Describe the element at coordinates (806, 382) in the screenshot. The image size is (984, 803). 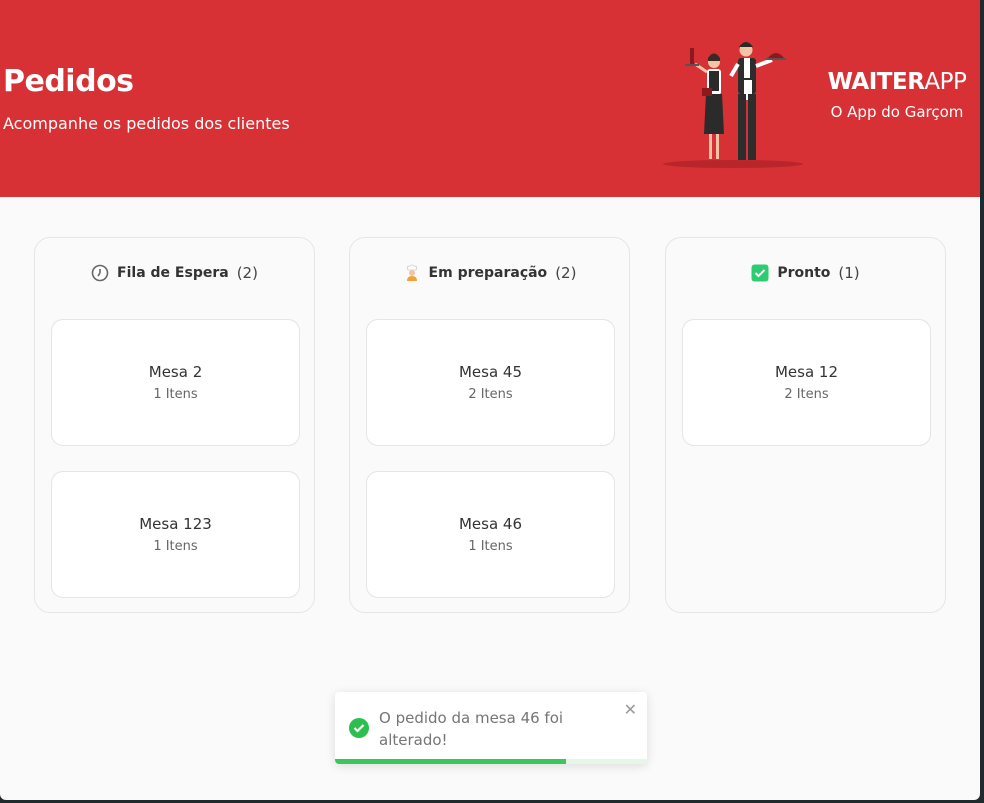
I see `order-card: Mesa 12 2 Itens` at that location.